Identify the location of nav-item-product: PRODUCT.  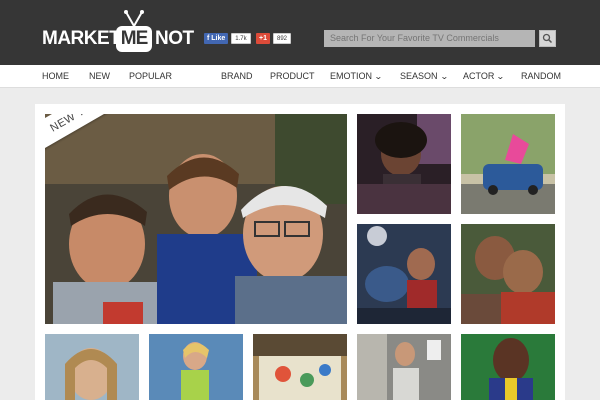
(292, 76).